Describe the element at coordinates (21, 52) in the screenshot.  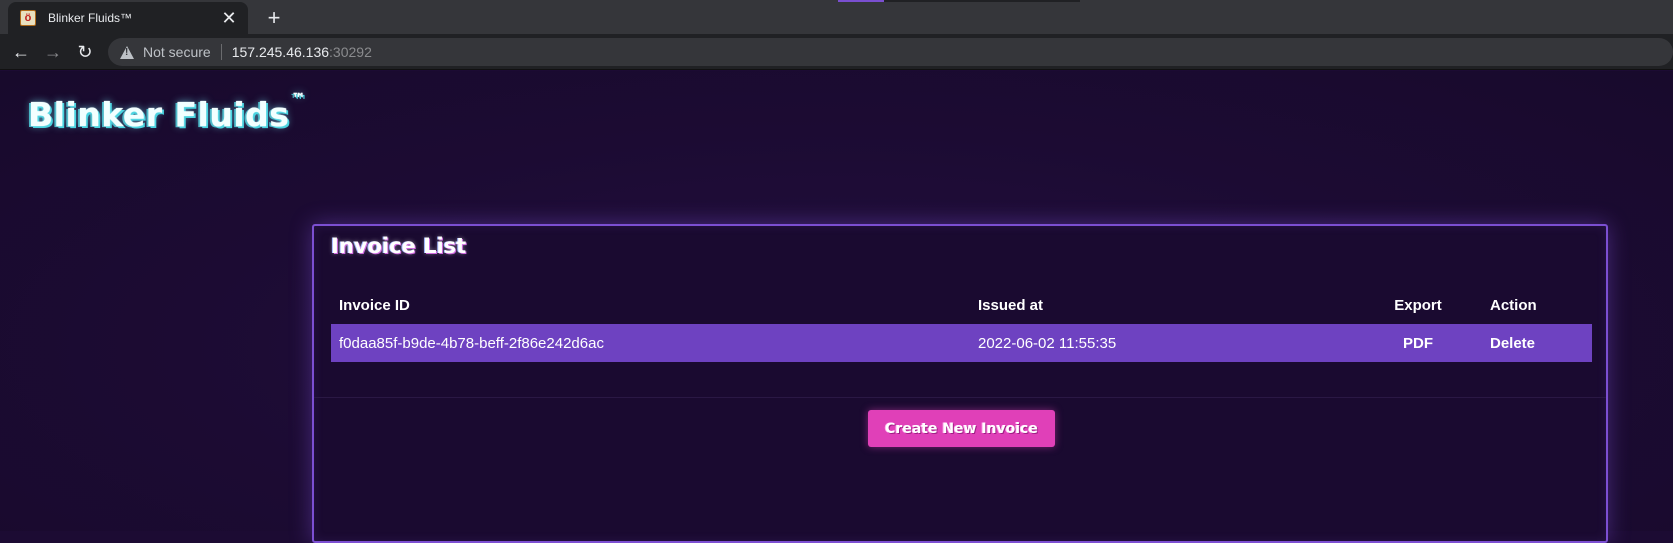
I see `back-icon: ←` at that location.